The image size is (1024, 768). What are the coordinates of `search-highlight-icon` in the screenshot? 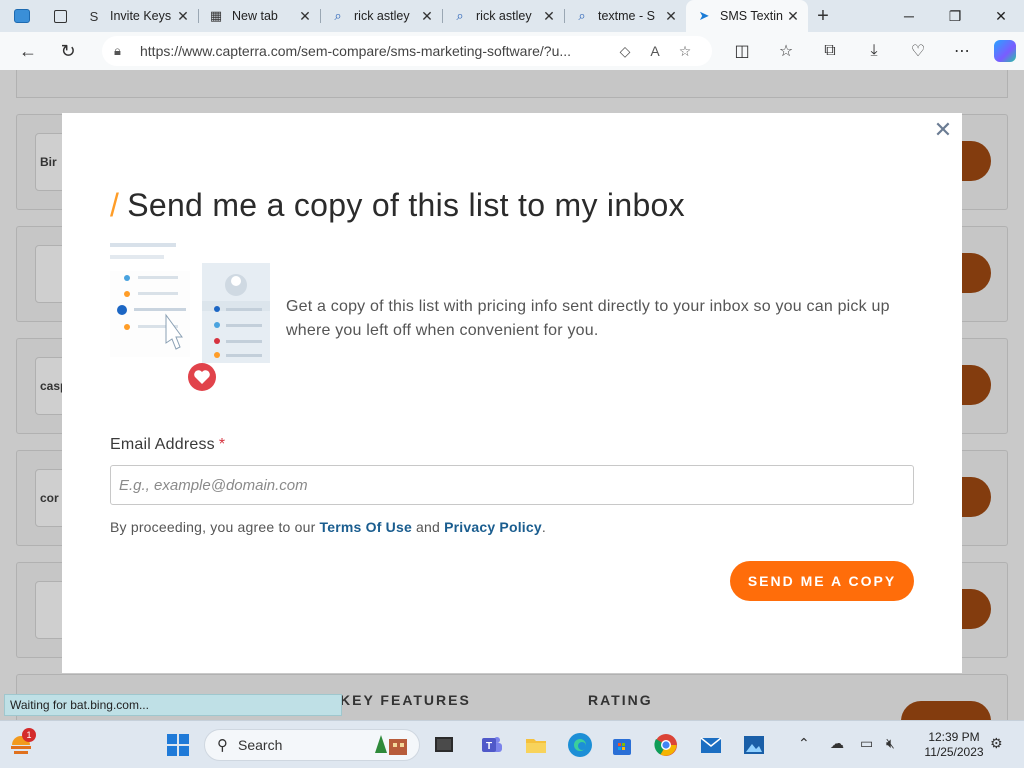 It's located at (391, 745).